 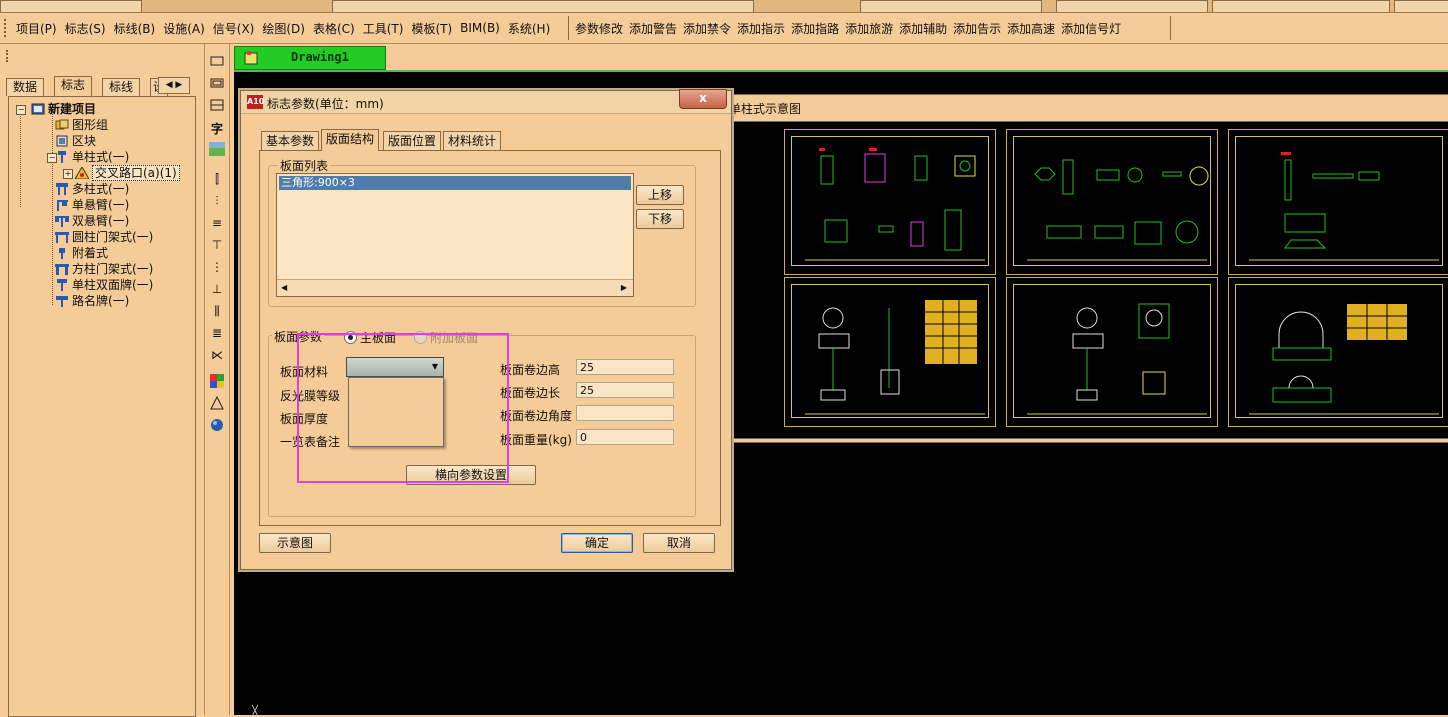 I want to click on tree-item-round-gantry: 圆柱门架式(一), so click(x=104, y=237).